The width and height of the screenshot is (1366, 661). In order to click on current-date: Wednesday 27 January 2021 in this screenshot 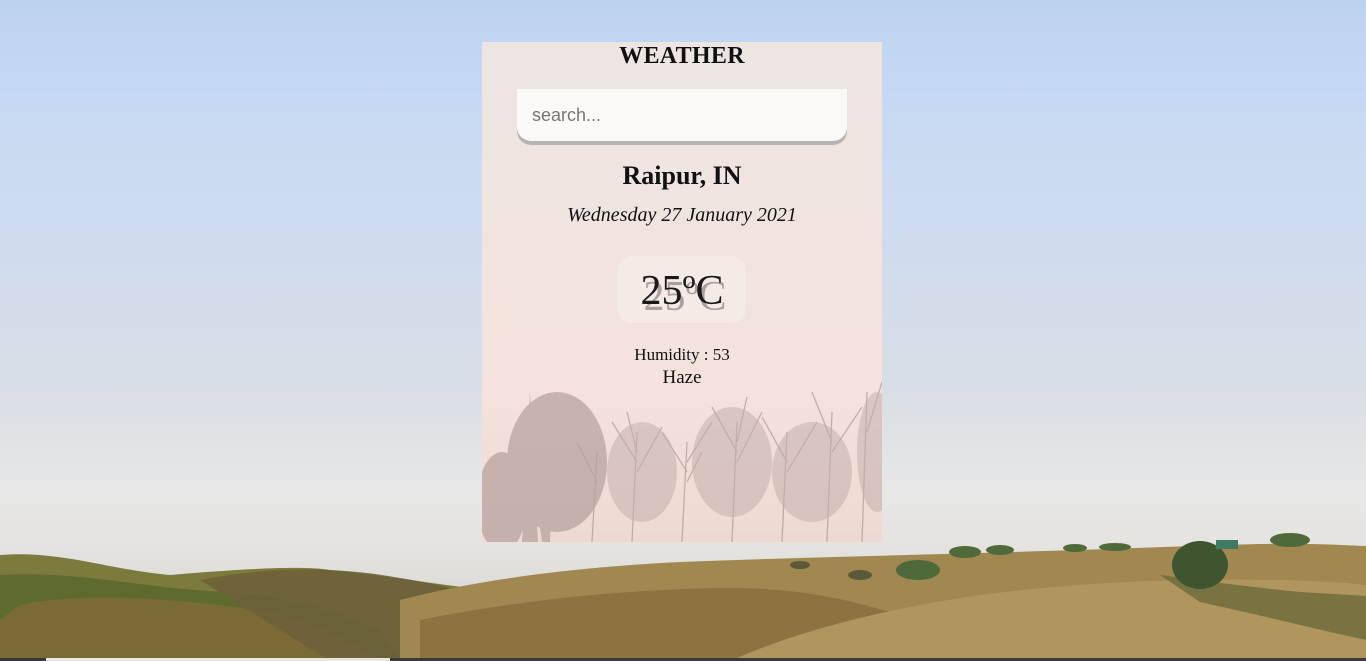, I will do `click(682, 215)`.